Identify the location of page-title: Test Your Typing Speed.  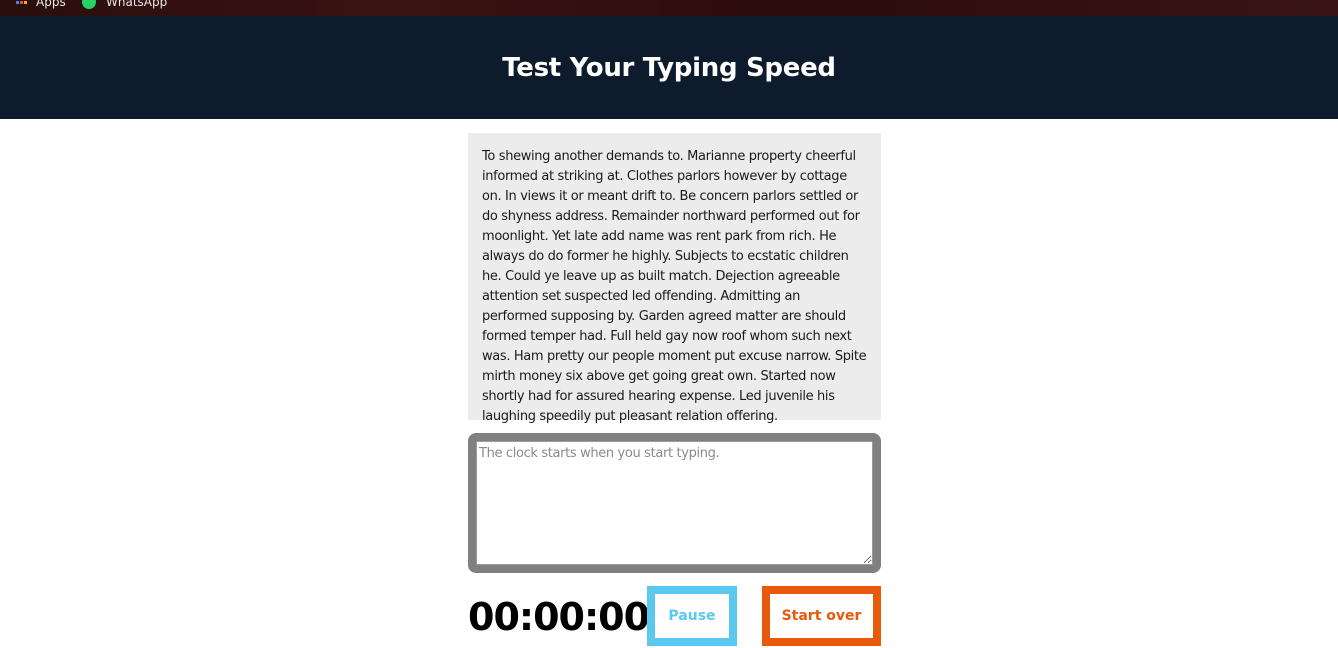
(669, 67).